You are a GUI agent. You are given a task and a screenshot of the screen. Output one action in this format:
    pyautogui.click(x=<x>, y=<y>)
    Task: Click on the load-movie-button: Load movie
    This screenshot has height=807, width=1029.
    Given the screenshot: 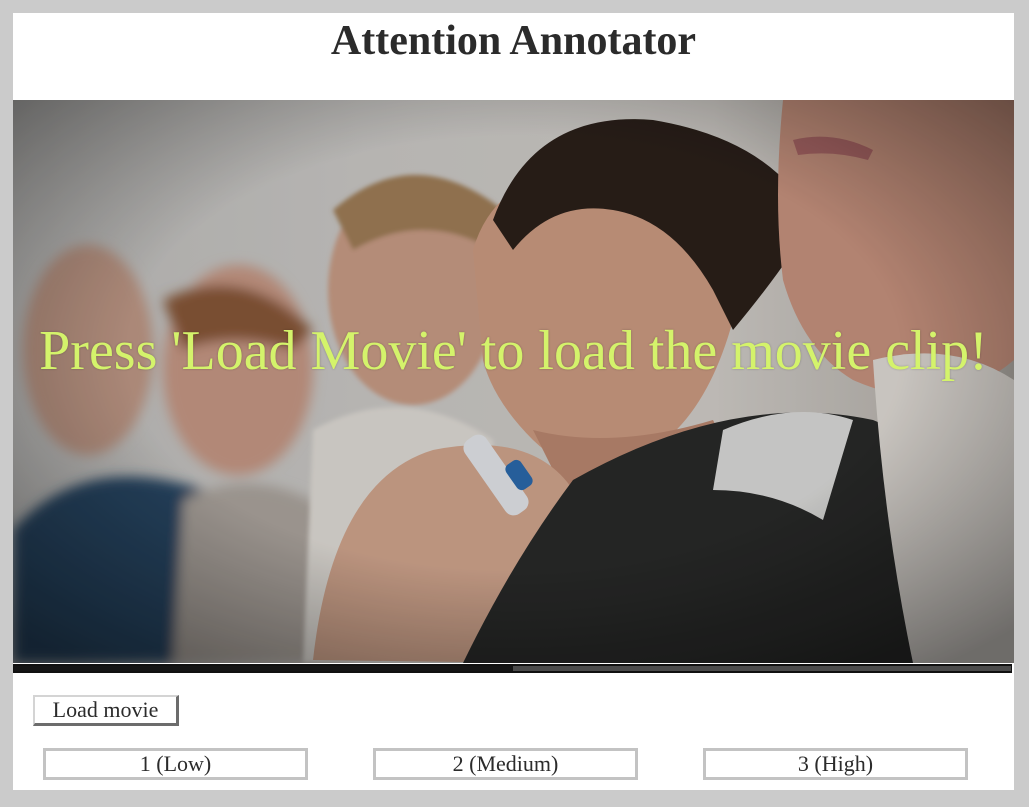 What is the action you would take?
    pyautogui.click(x=106, y=710)
    